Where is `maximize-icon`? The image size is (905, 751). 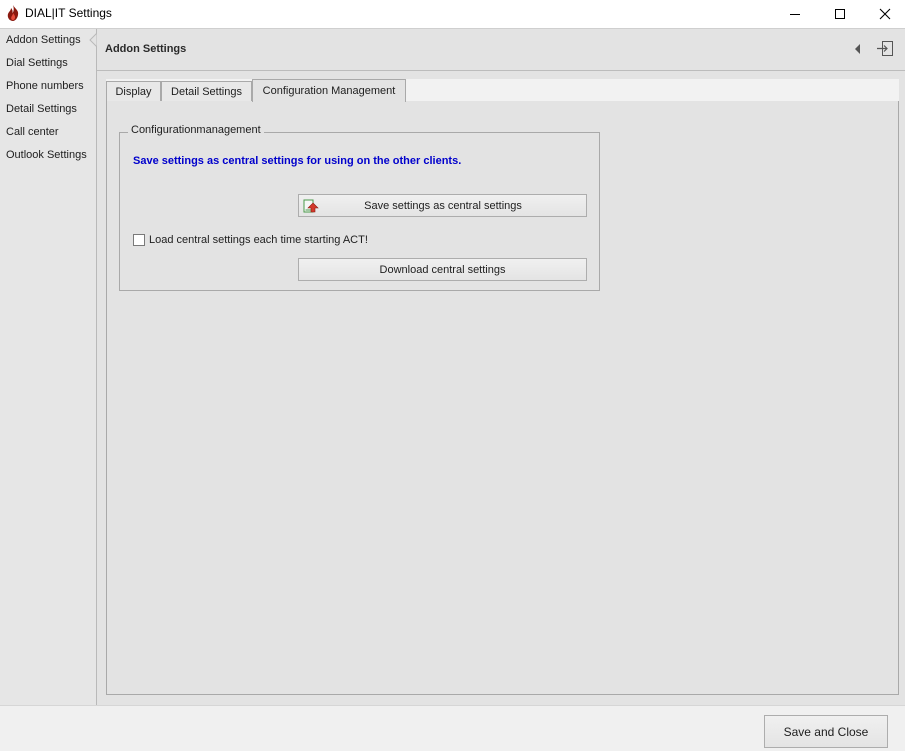
maximize-icon is located at coordinates (840, 14).